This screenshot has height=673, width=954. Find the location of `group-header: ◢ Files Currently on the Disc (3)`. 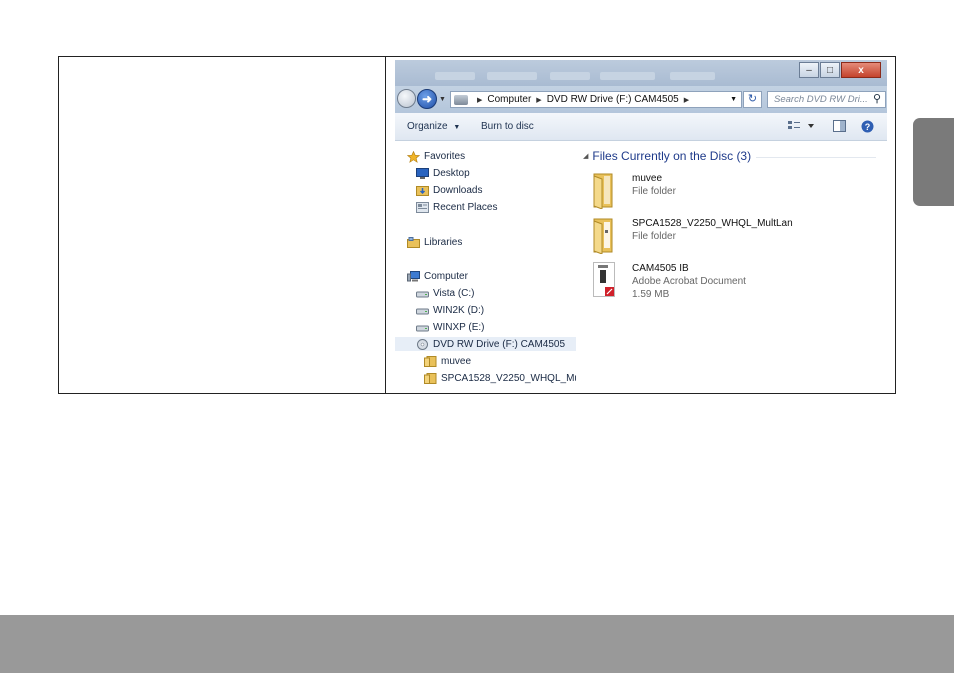

group-header: ◢ Files Currently on the Disc (3) is located at coordinates (667, 156).